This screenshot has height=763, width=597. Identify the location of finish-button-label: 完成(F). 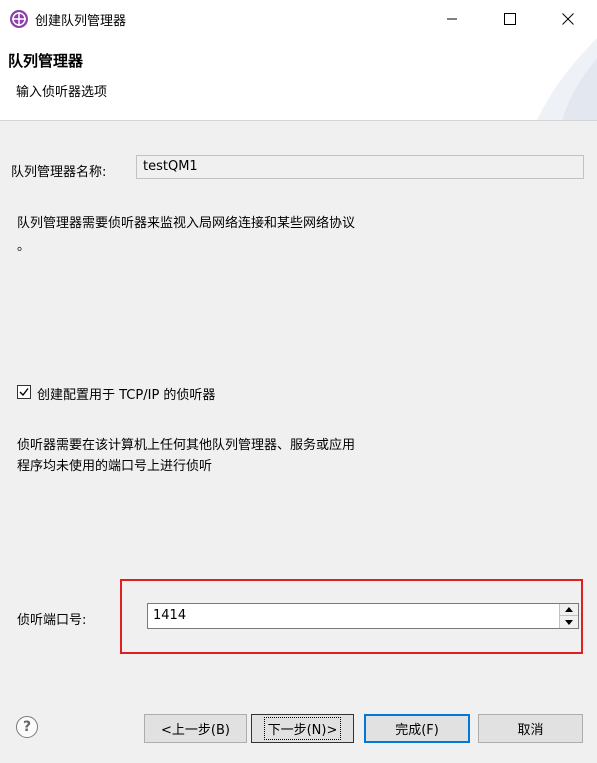
(417, 730).